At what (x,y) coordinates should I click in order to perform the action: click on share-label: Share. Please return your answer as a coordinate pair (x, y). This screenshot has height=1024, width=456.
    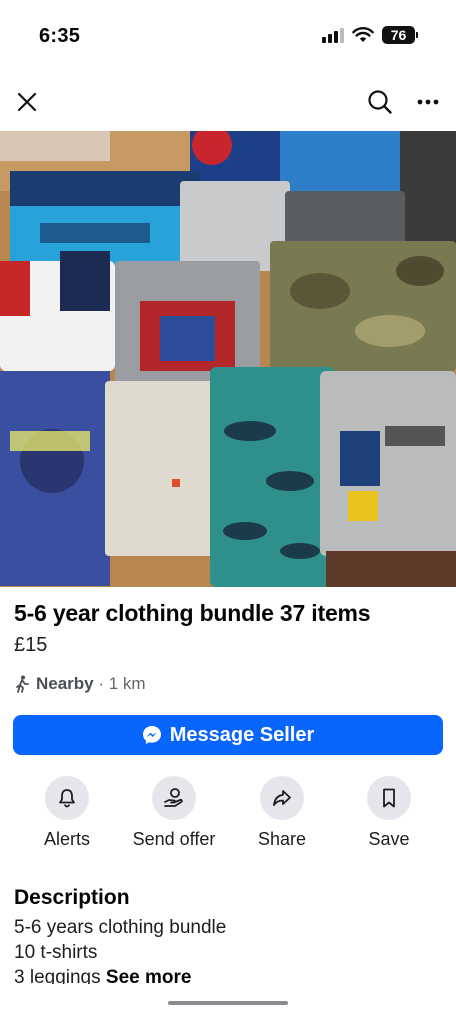
    Looking at the image, I should click on (282, 839).